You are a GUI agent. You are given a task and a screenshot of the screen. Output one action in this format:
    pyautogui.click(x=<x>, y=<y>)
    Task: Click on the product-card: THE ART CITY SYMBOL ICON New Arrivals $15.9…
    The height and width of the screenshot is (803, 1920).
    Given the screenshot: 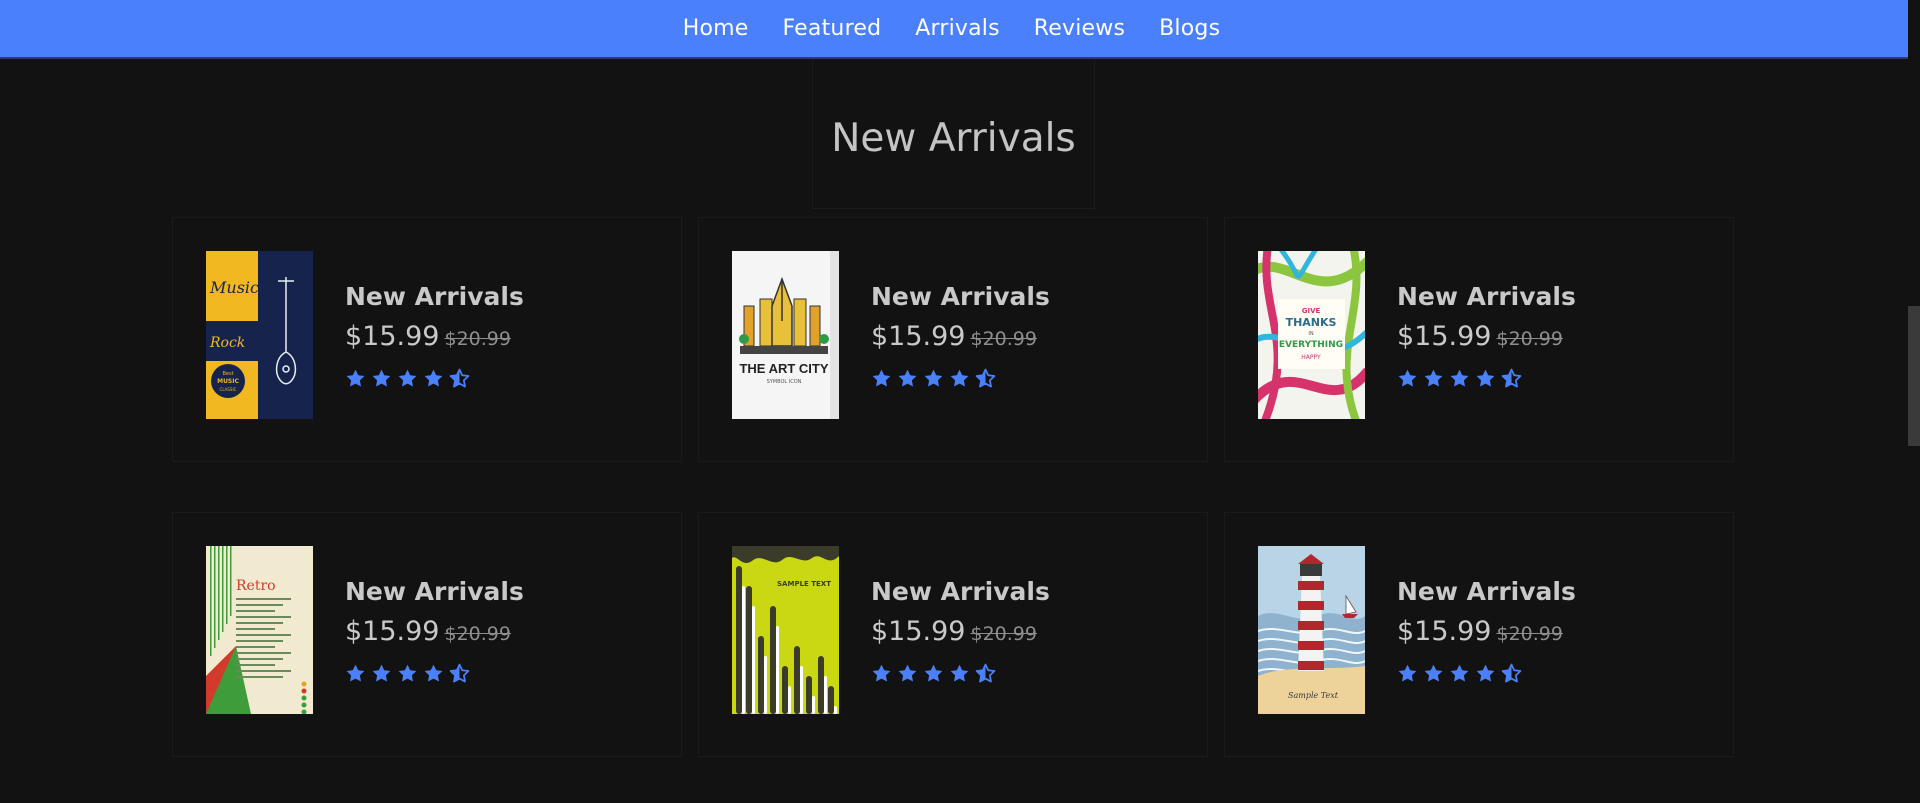 What is the action you would take?
    pyautogui.click(x=953, y=339)
    